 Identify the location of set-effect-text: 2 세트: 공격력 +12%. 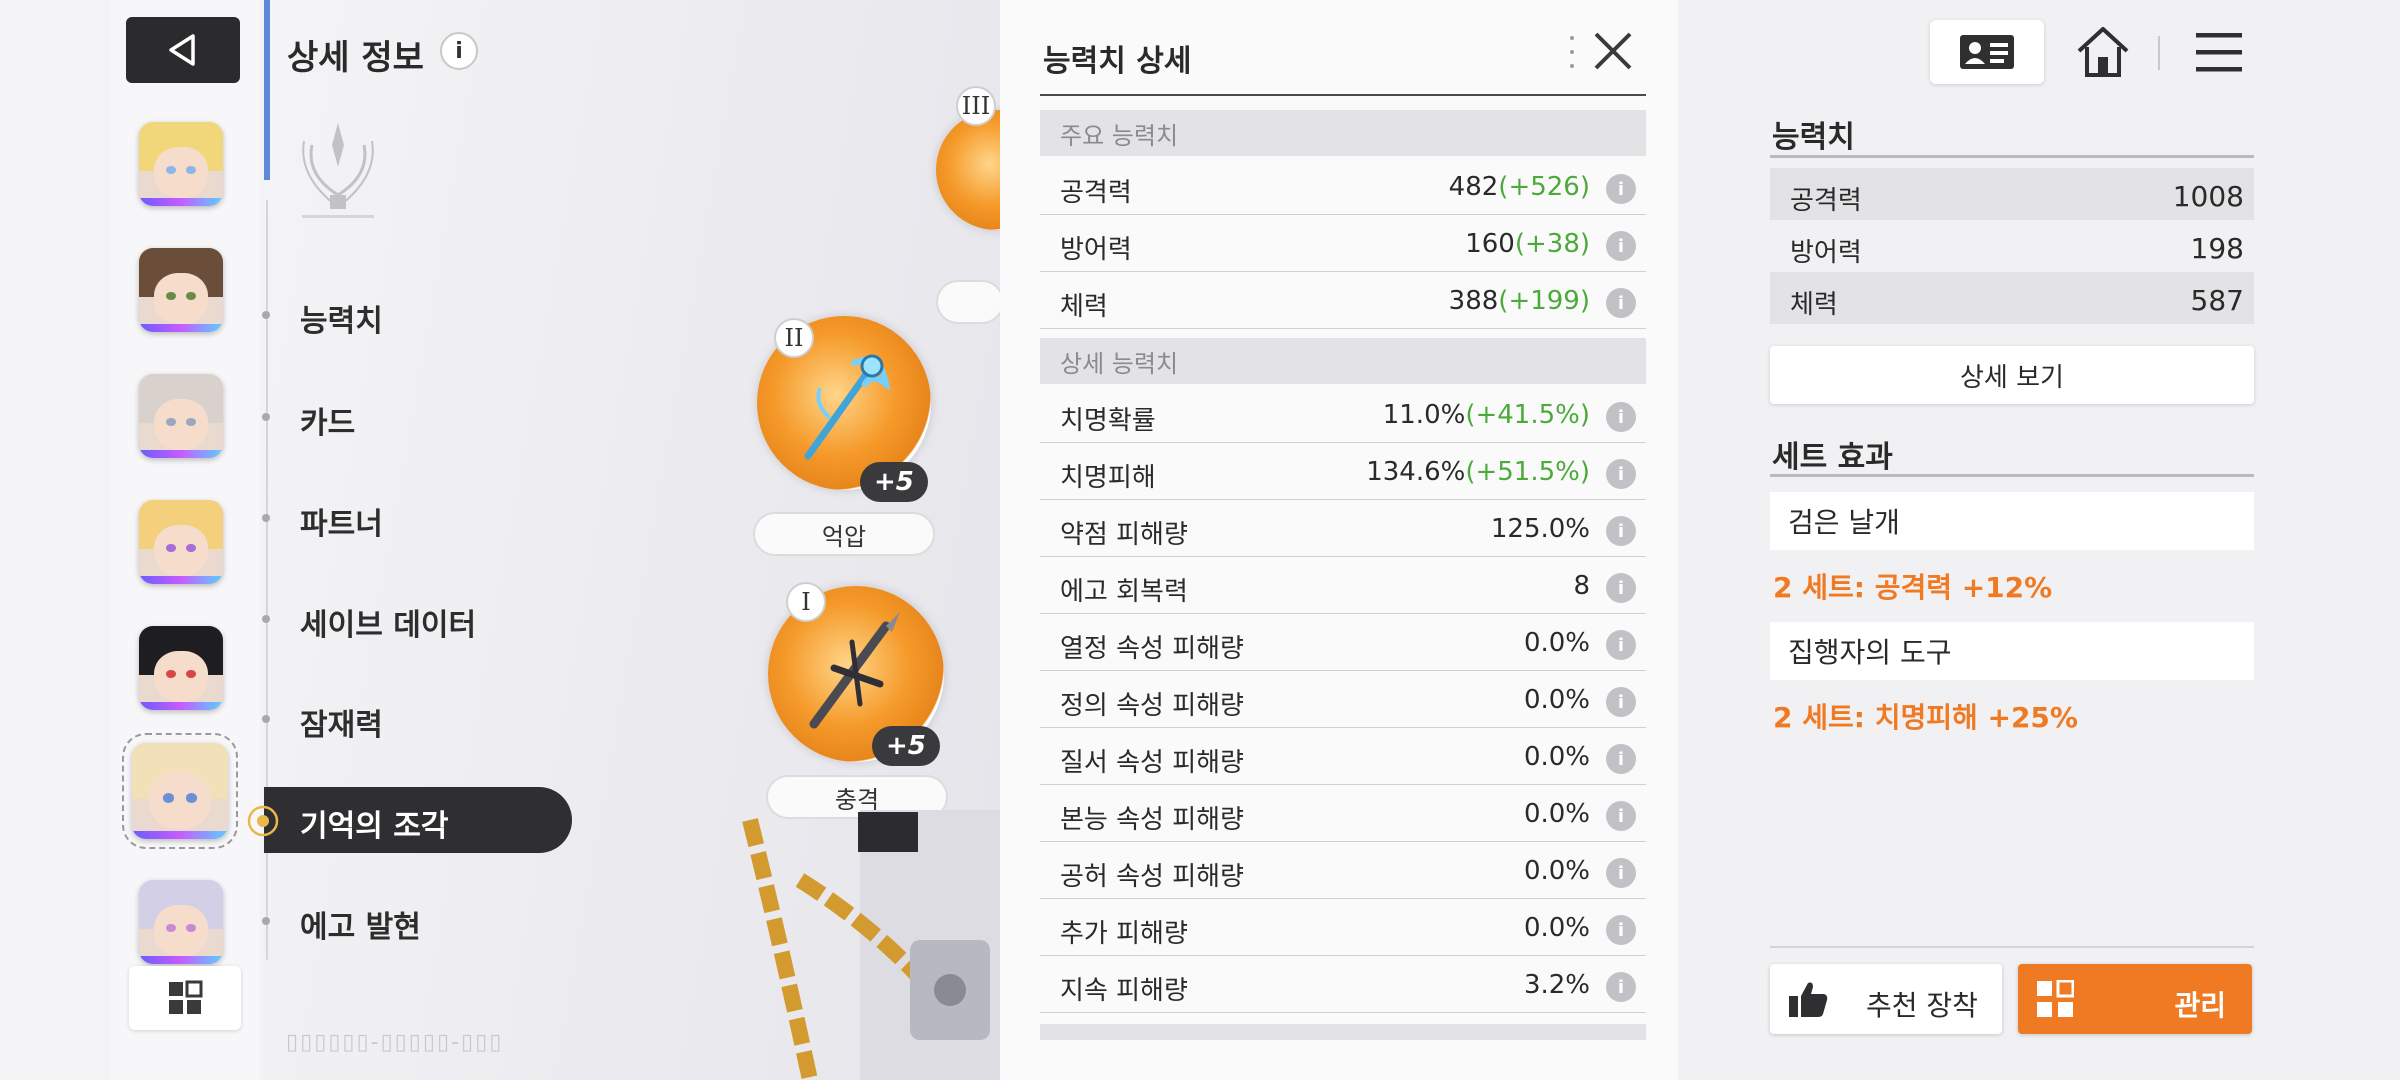
(1913, 587).